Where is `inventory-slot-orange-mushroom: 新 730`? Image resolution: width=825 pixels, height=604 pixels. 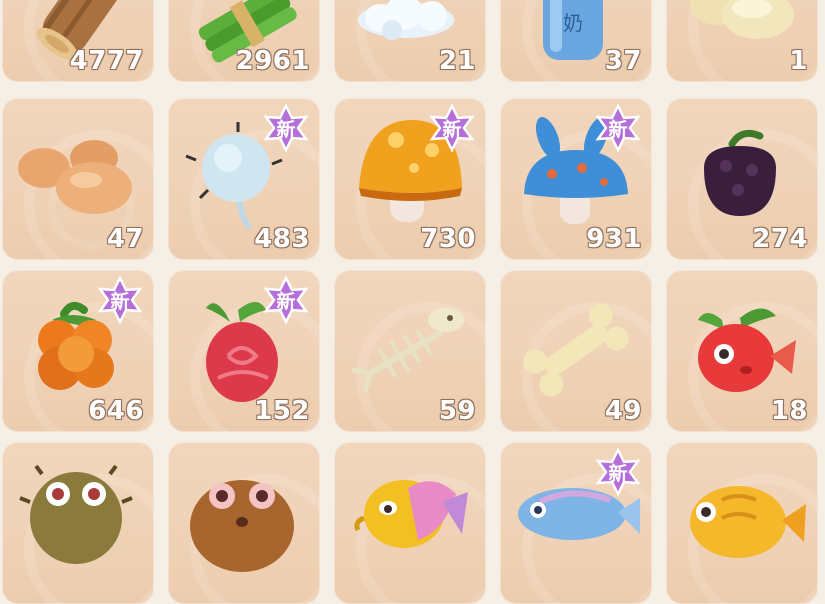 inventory-slot-orange-mushroom: 新 730 is located at coordinates (410, 179).